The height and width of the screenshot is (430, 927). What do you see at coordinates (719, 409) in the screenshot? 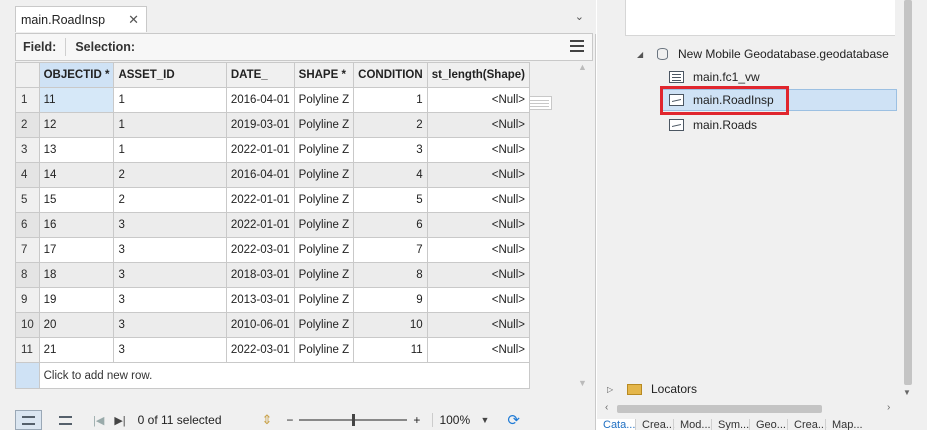
I see `scroll-thumb` at bounding box center [719, 409].